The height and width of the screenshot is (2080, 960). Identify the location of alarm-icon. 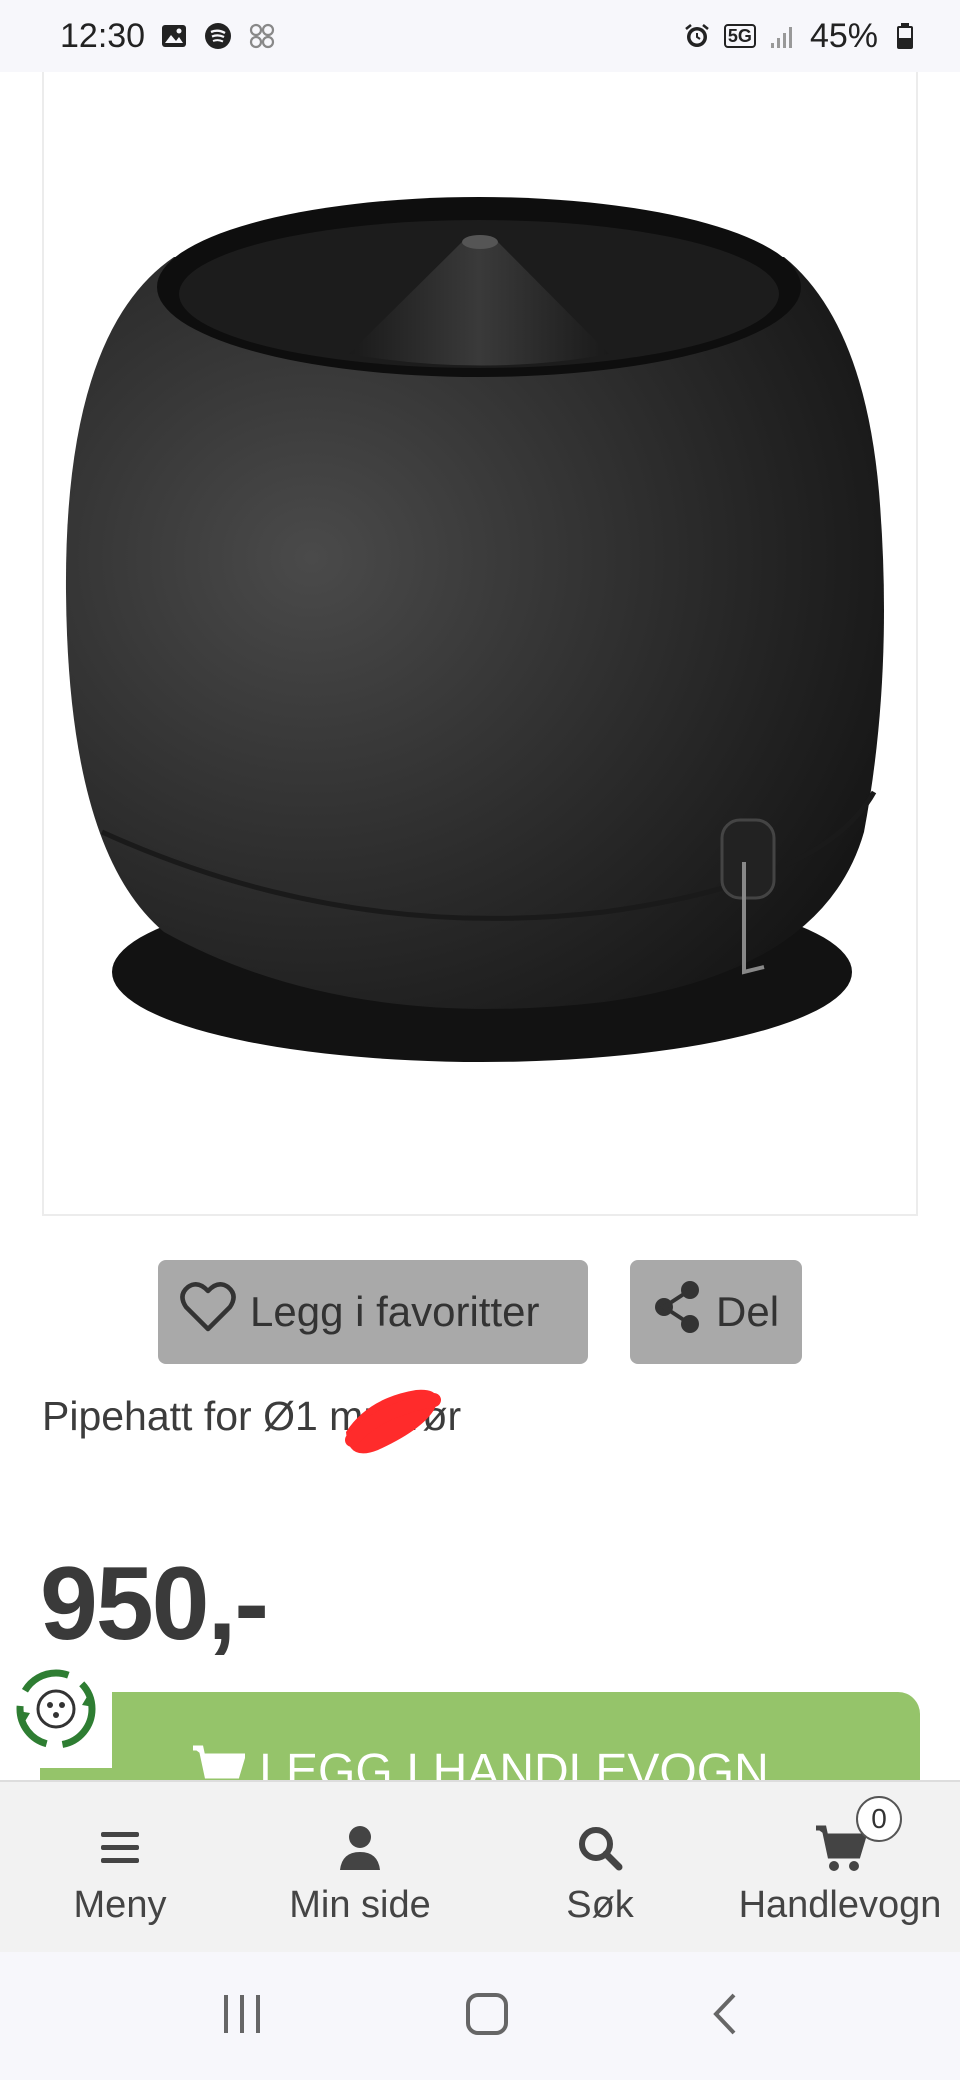
(697, 36).